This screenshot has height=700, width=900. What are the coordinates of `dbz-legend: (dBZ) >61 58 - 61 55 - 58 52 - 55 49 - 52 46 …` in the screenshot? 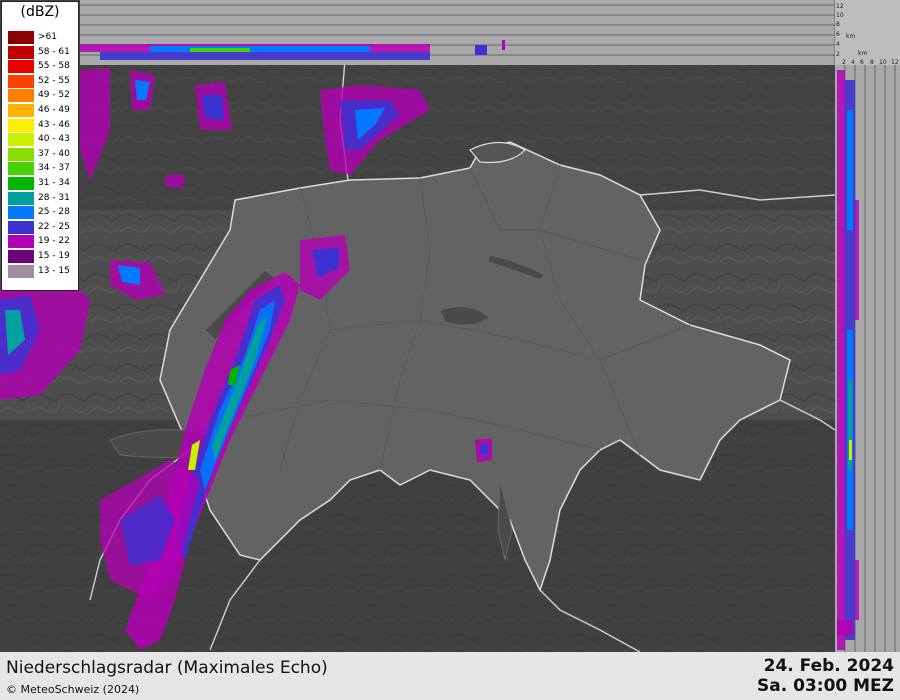 It's located at (40, 146).